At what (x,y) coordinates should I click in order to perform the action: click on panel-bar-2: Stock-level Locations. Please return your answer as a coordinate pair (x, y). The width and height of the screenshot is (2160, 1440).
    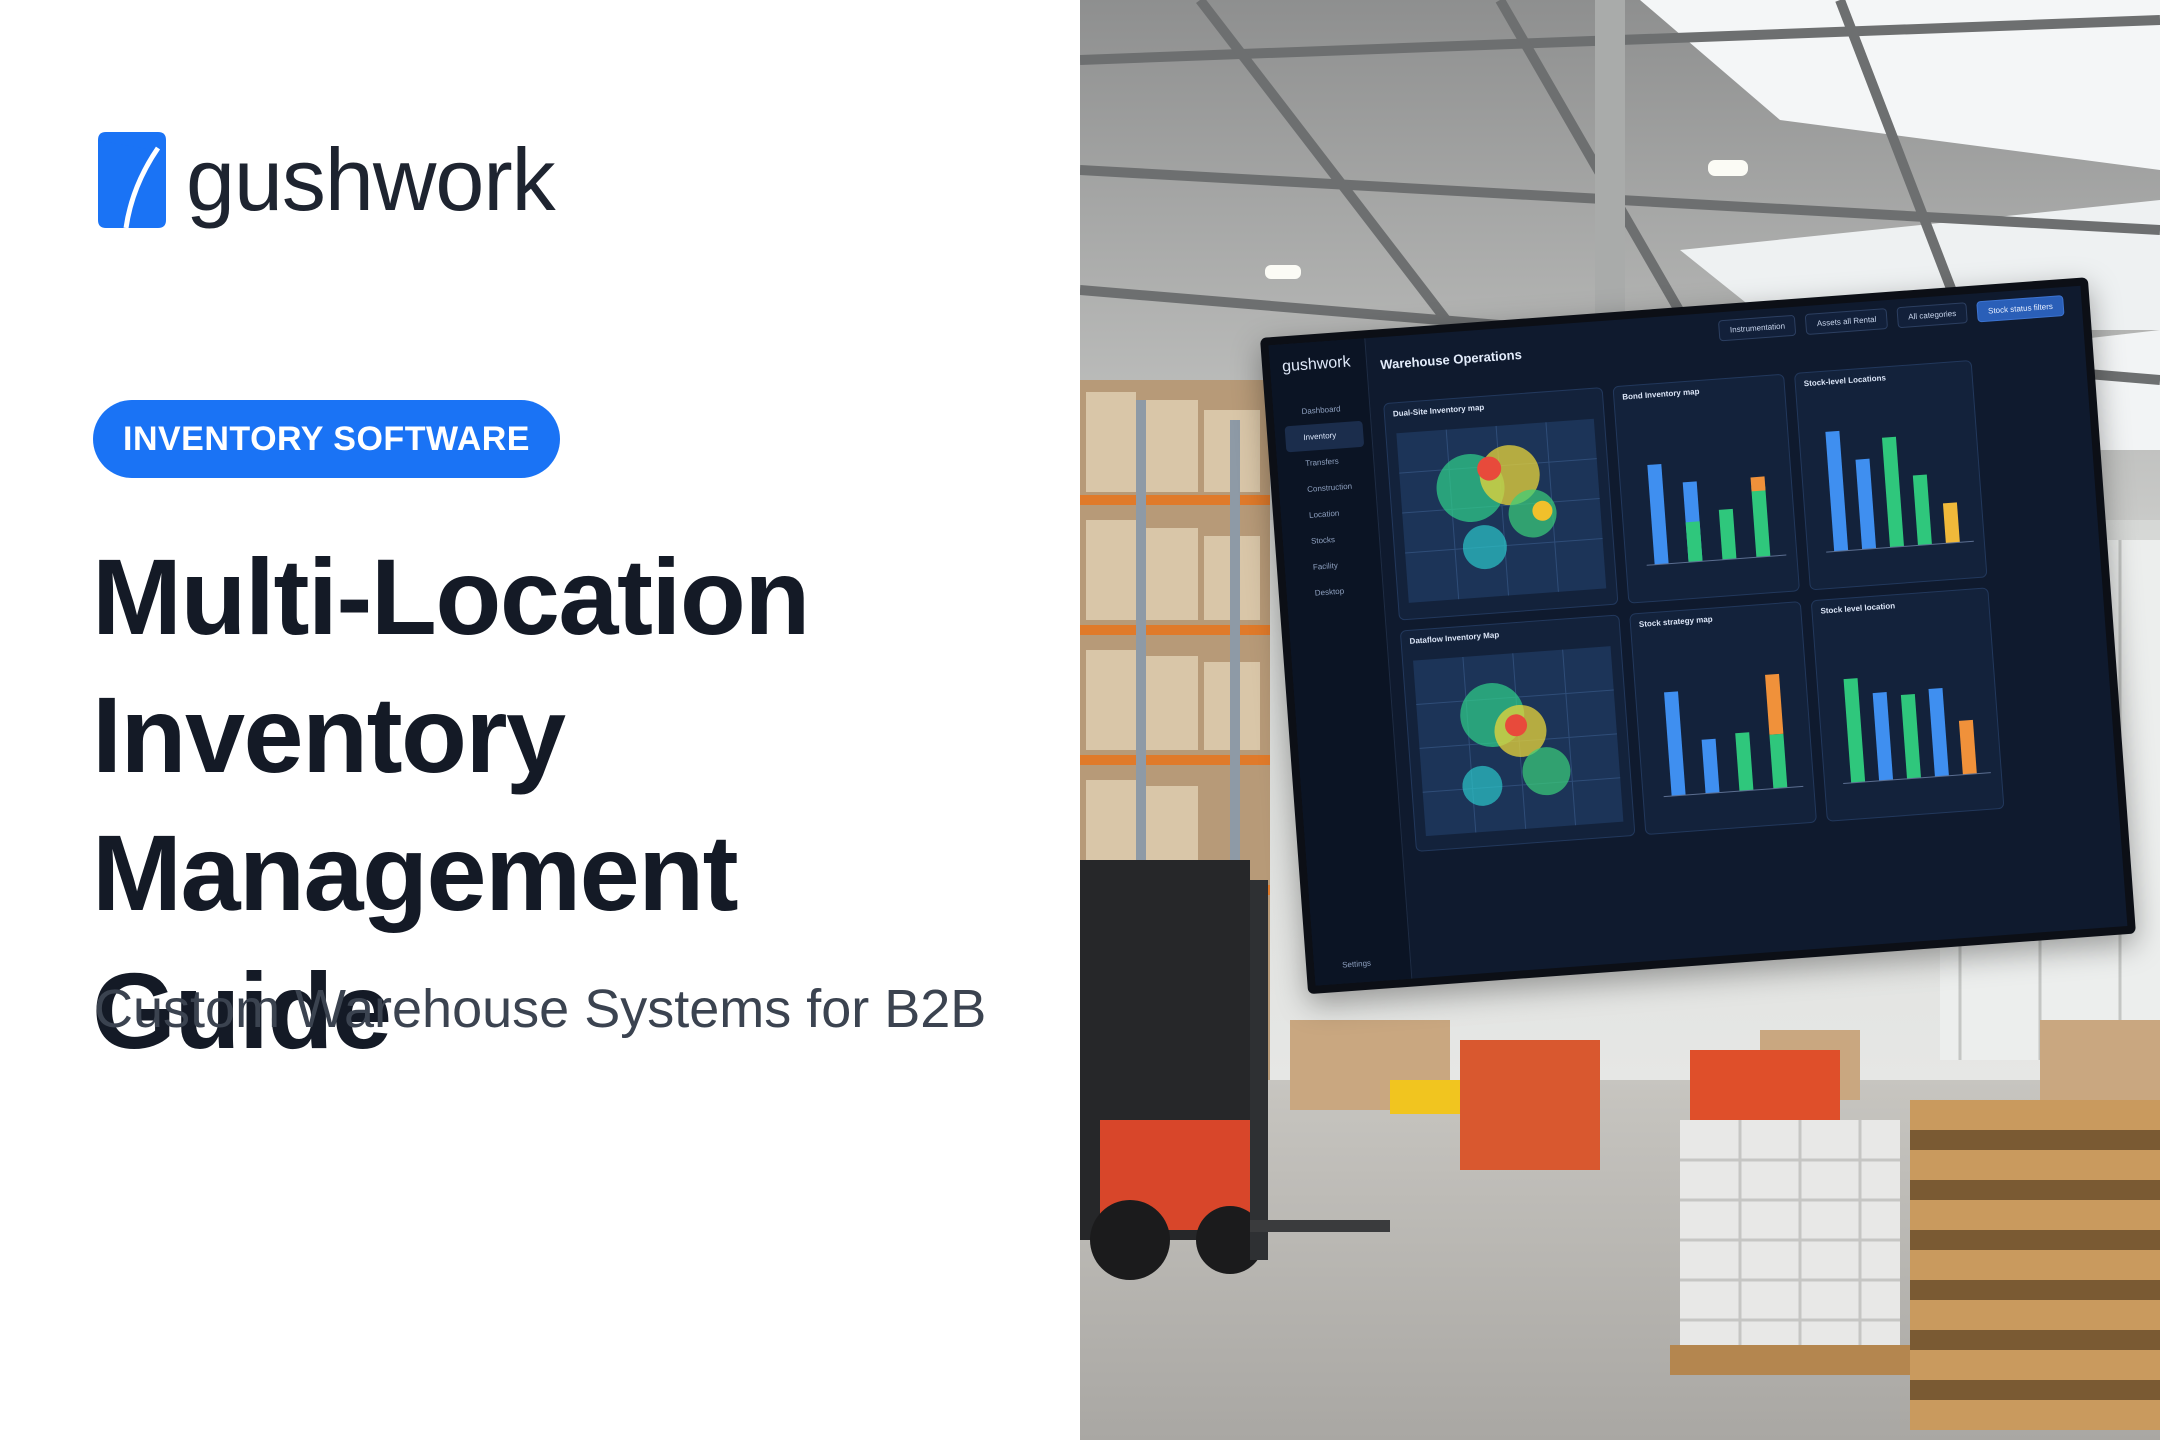
    Looking at the image, I should click on (1890, 475).